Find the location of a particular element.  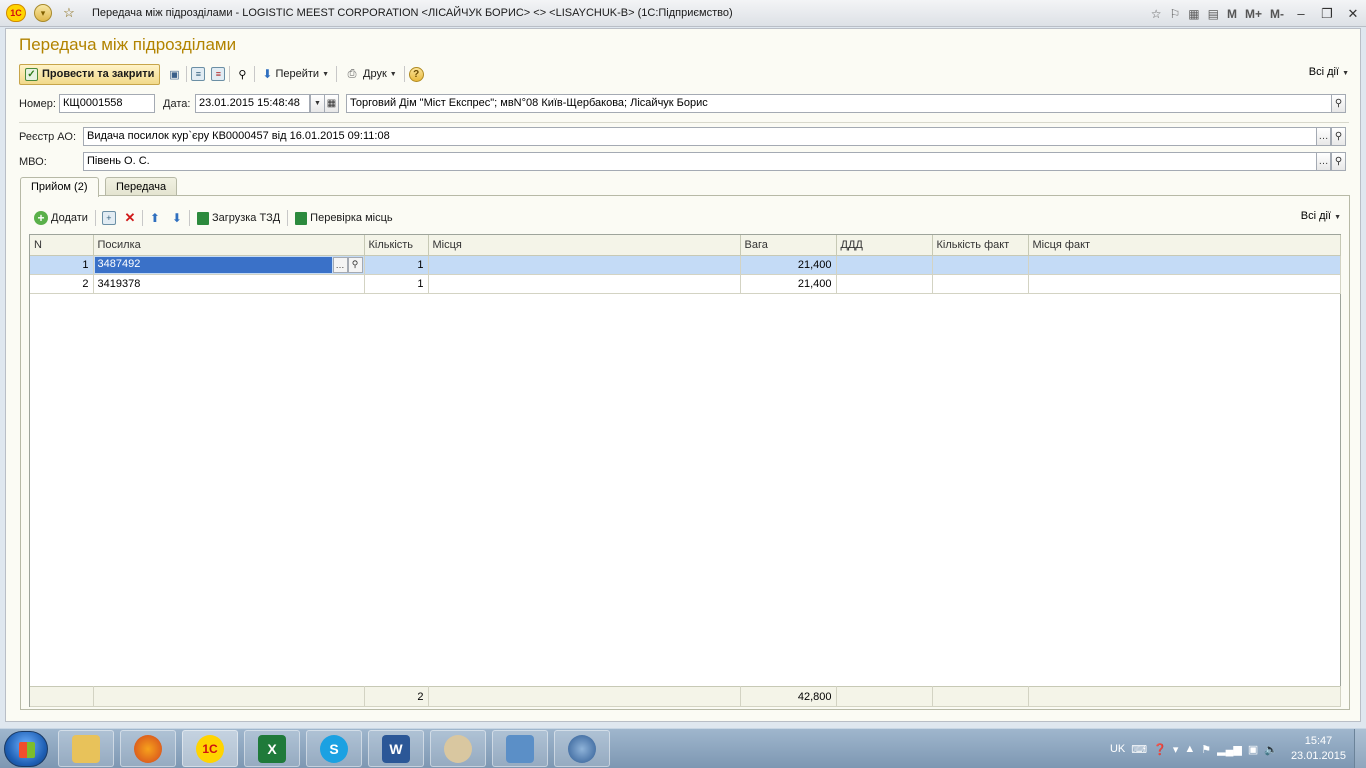

calculator-icon: ▦ is located at coordinates (1193, 14).